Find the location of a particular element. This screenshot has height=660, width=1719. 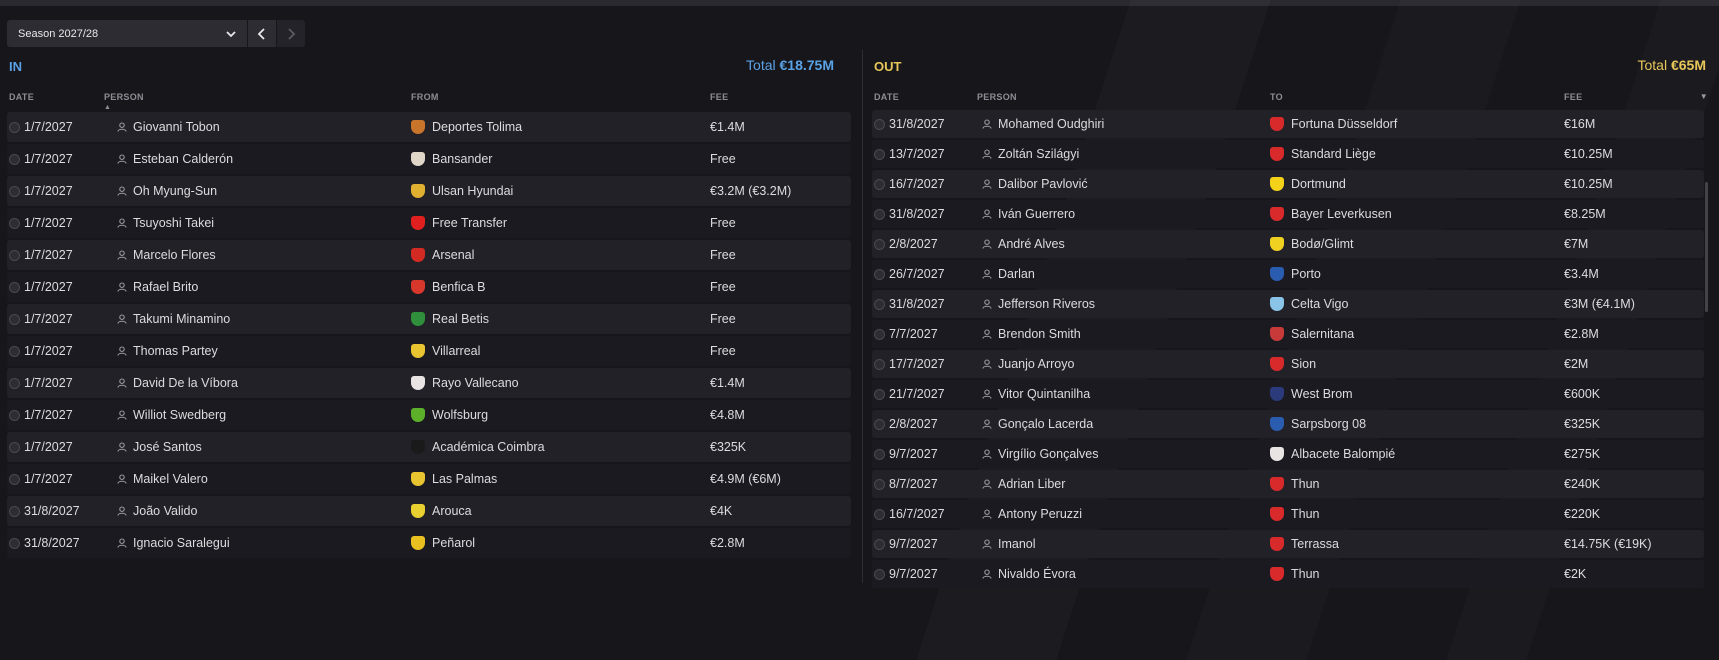

table-row: 31/8/2027 João Valido Arouca €4K is located at coordinates (429, 511).